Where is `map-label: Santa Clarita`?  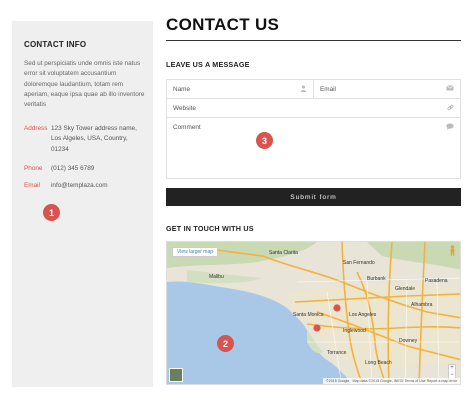 map-label: Santa Clarita is located at coordinates (283, 253).